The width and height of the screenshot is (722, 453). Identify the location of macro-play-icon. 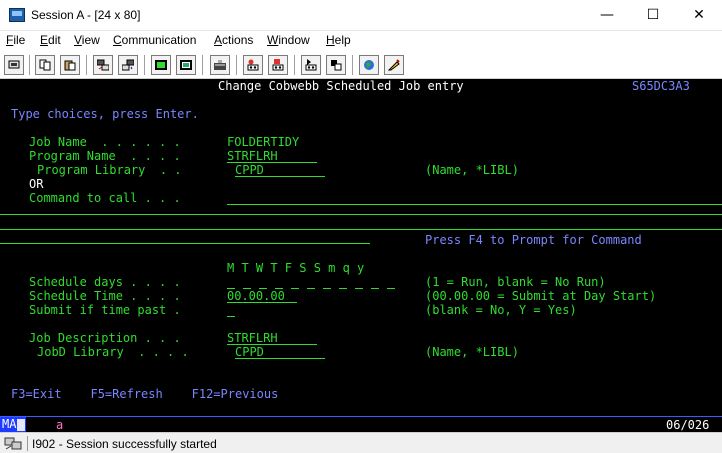
(253, 65).